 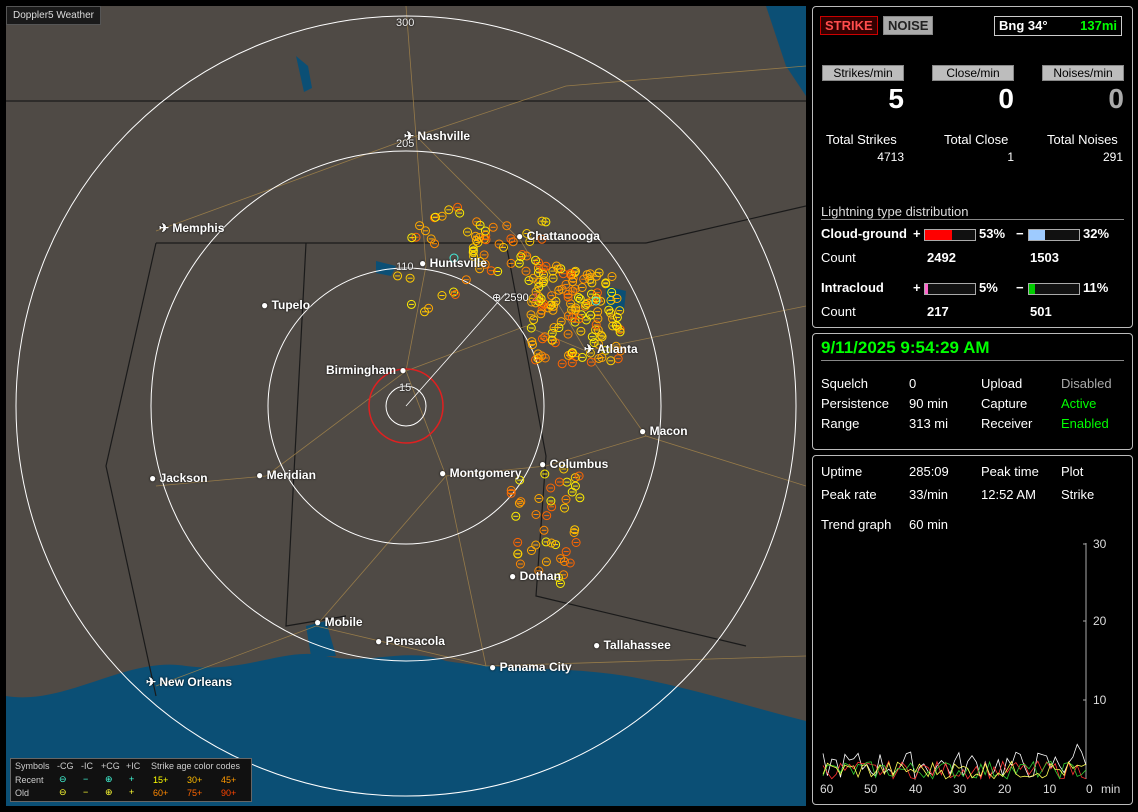 I want to click on x-tick: 40, so click(x=916, y=789).